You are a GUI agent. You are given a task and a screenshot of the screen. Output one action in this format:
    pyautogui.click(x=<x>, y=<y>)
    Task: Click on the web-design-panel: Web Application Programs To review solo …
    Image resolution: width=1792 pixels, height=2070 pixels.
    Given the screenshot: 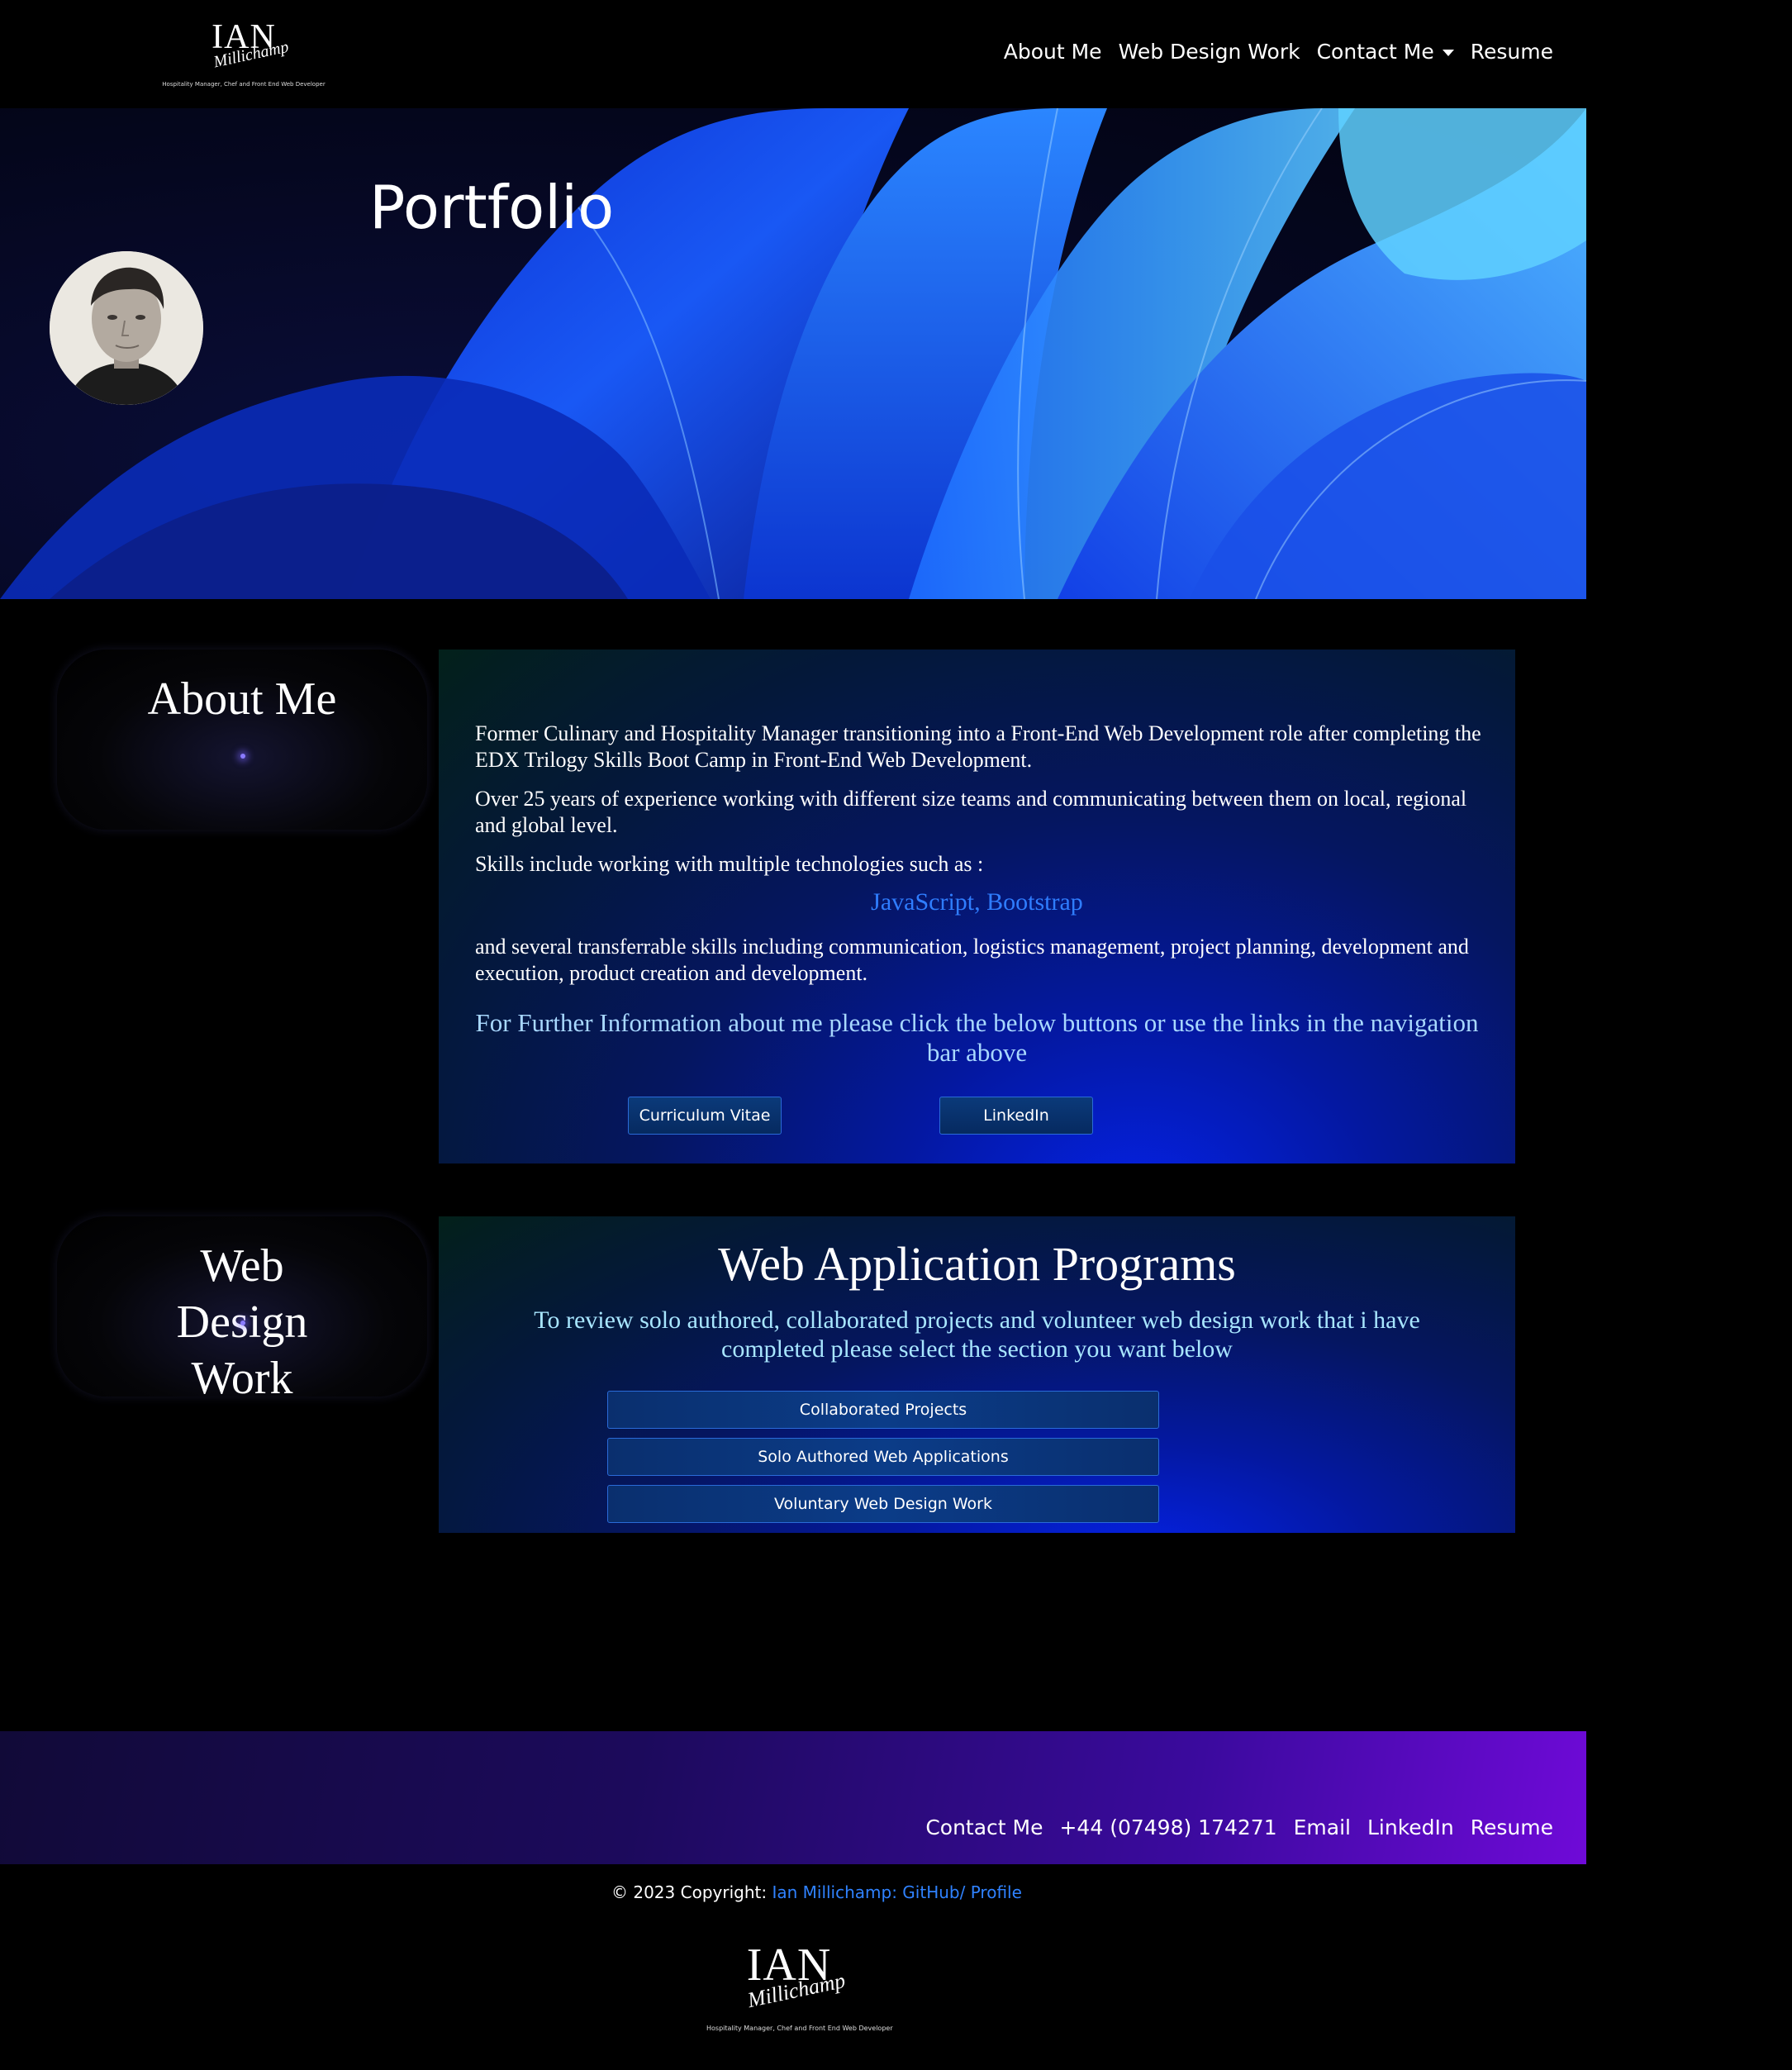 What is the action you would take?
    pyautogui.click(x=977, y=1374)
    